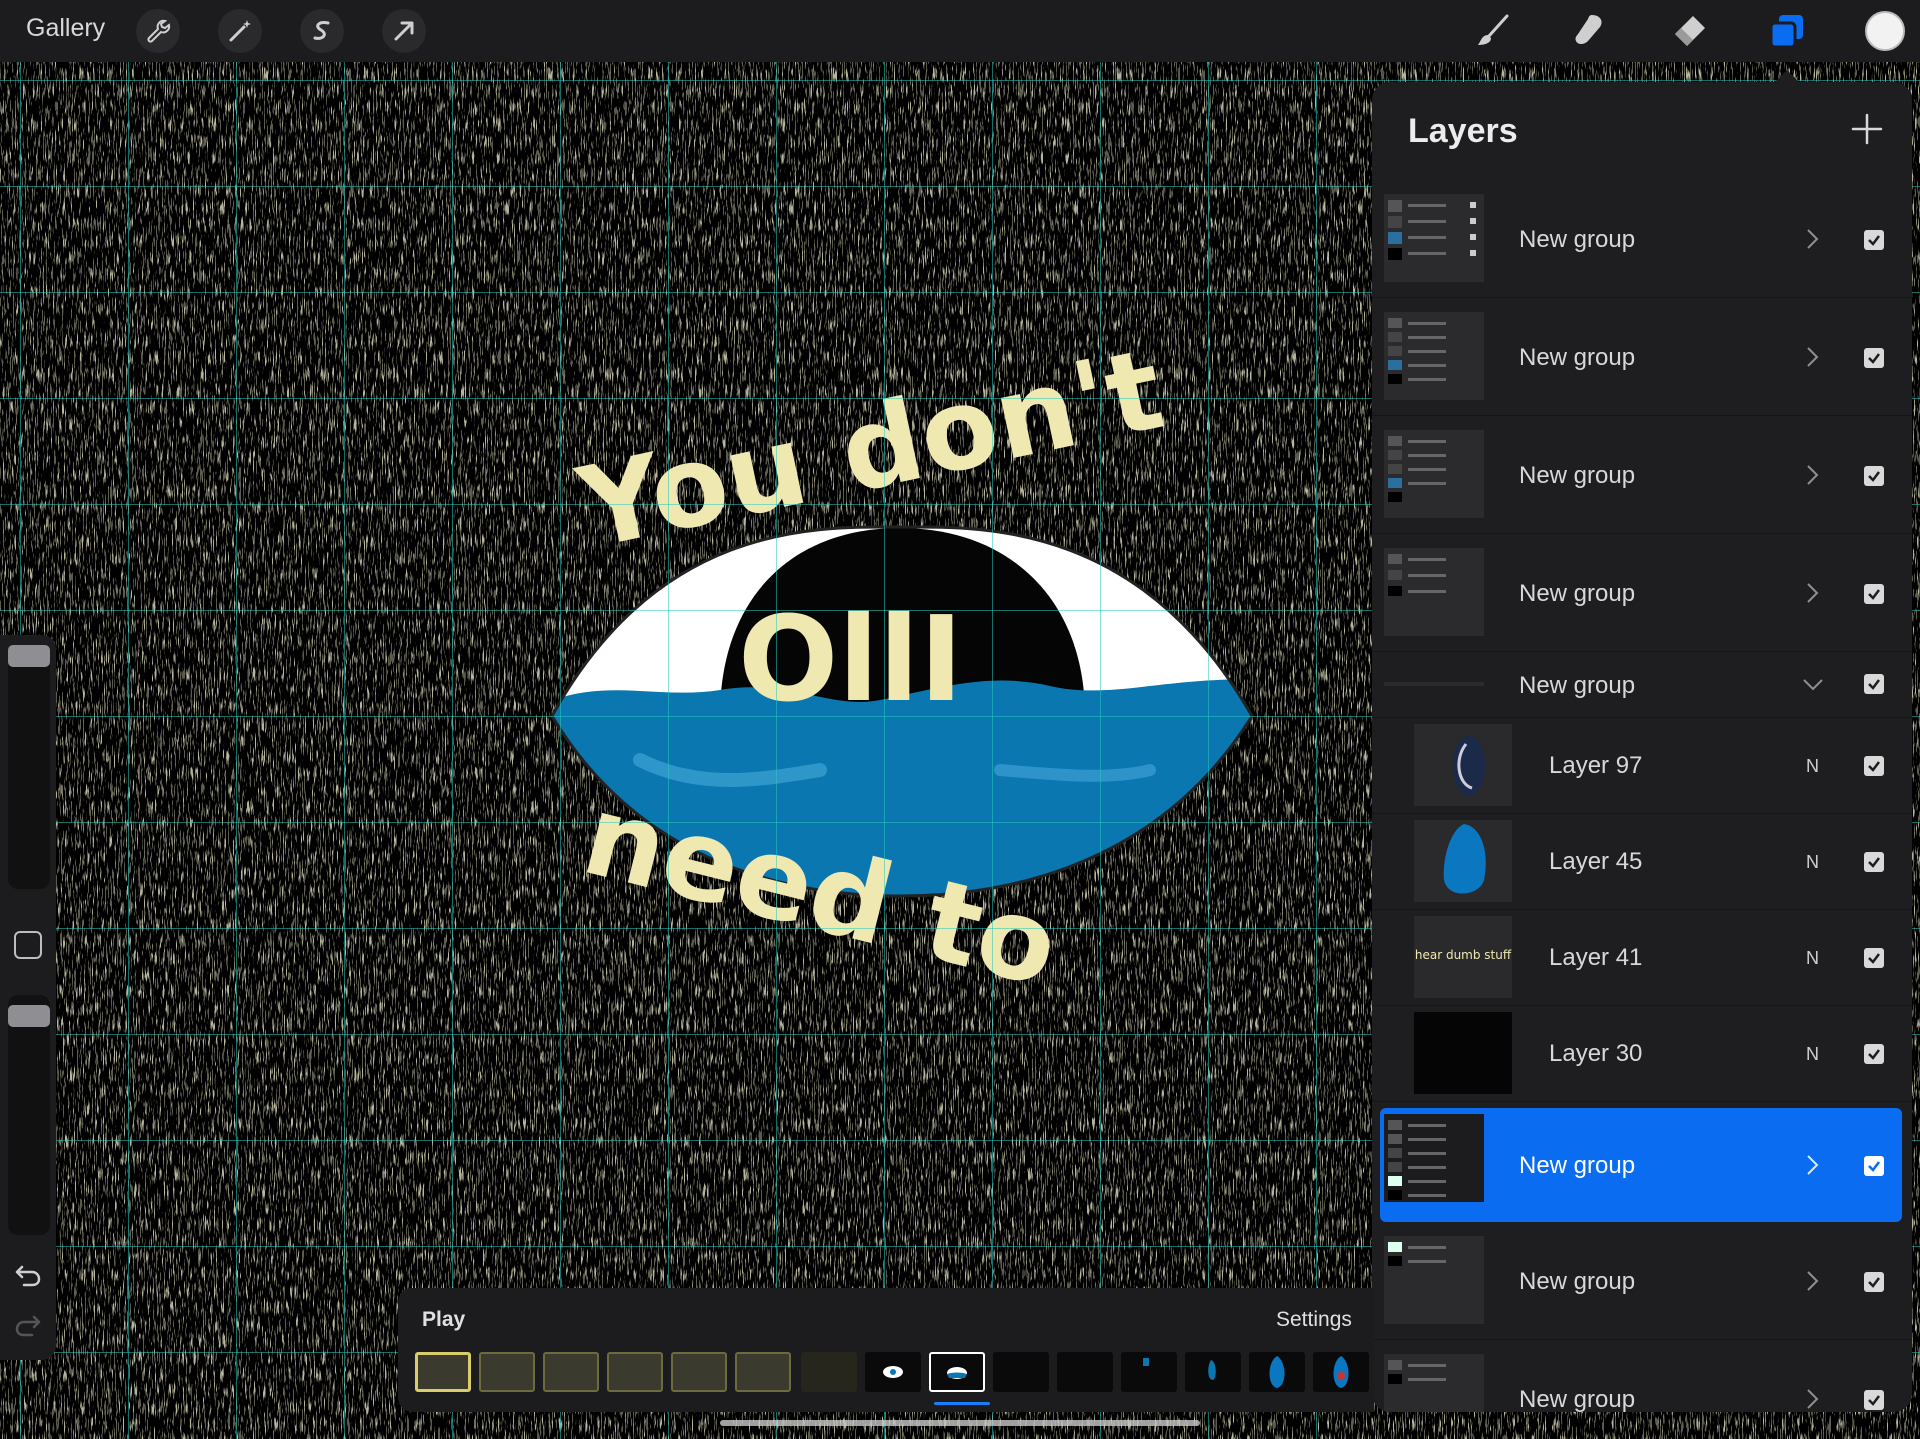 The height and width of the screenshot is (1439, 1920). I want to click on brush-size-knob, so click(29, 656).